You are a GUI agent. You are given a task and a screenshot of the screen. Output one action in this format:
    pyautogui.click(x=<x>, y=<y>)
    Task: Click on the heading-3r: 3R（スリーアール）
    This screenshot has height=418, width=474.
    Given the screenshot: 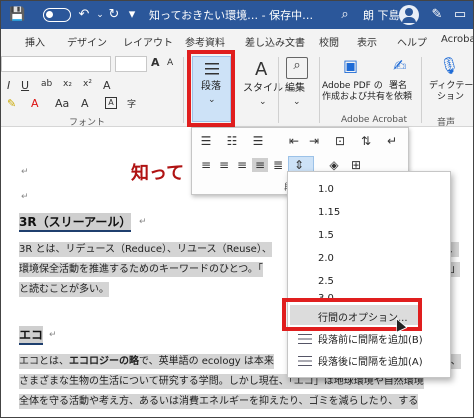 What is the action you would take?
    pyautogui.click(x=75, y=222)
    